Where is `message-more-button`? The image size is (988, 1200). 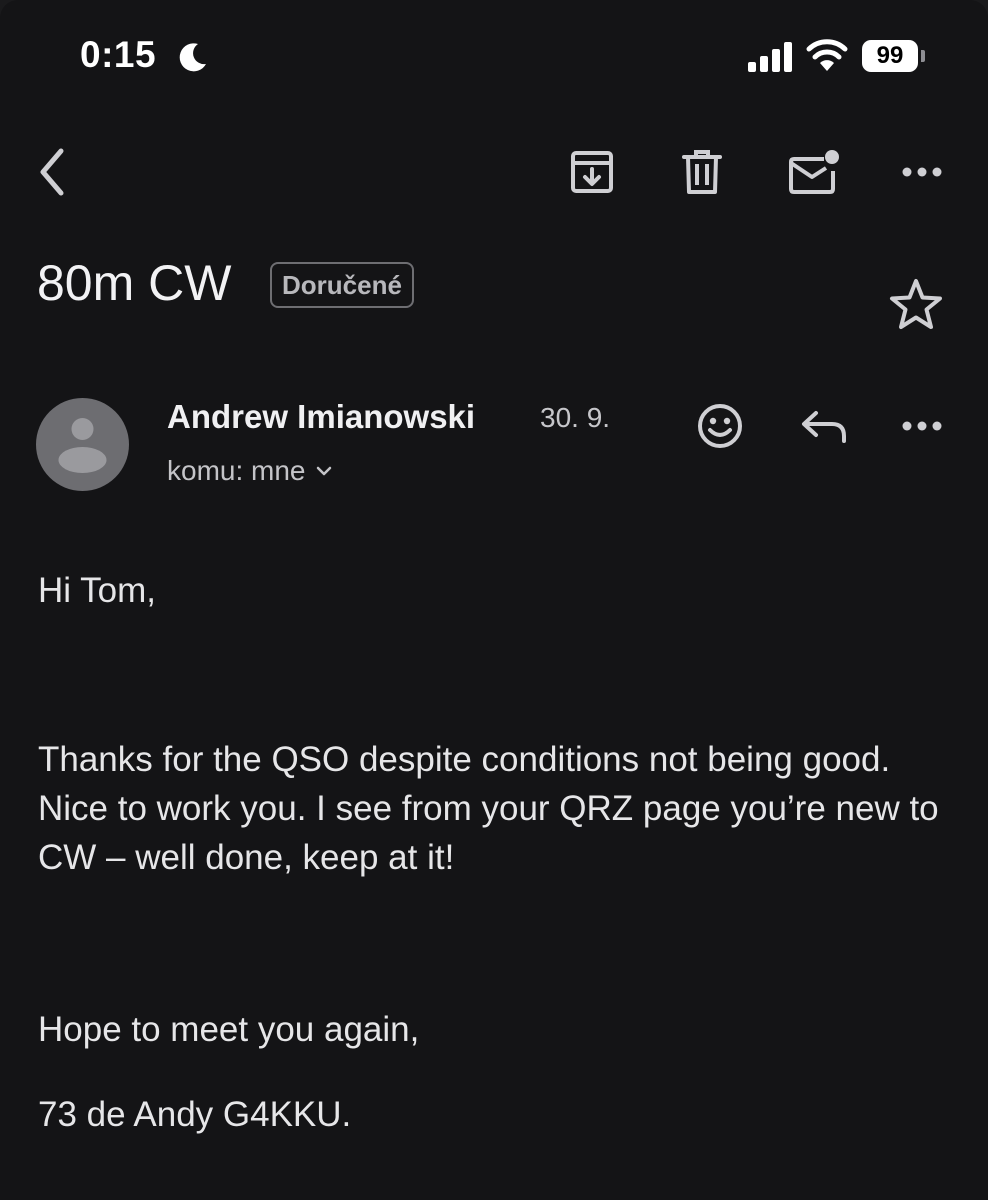 message-more-button is located at coordinates (922, 426).